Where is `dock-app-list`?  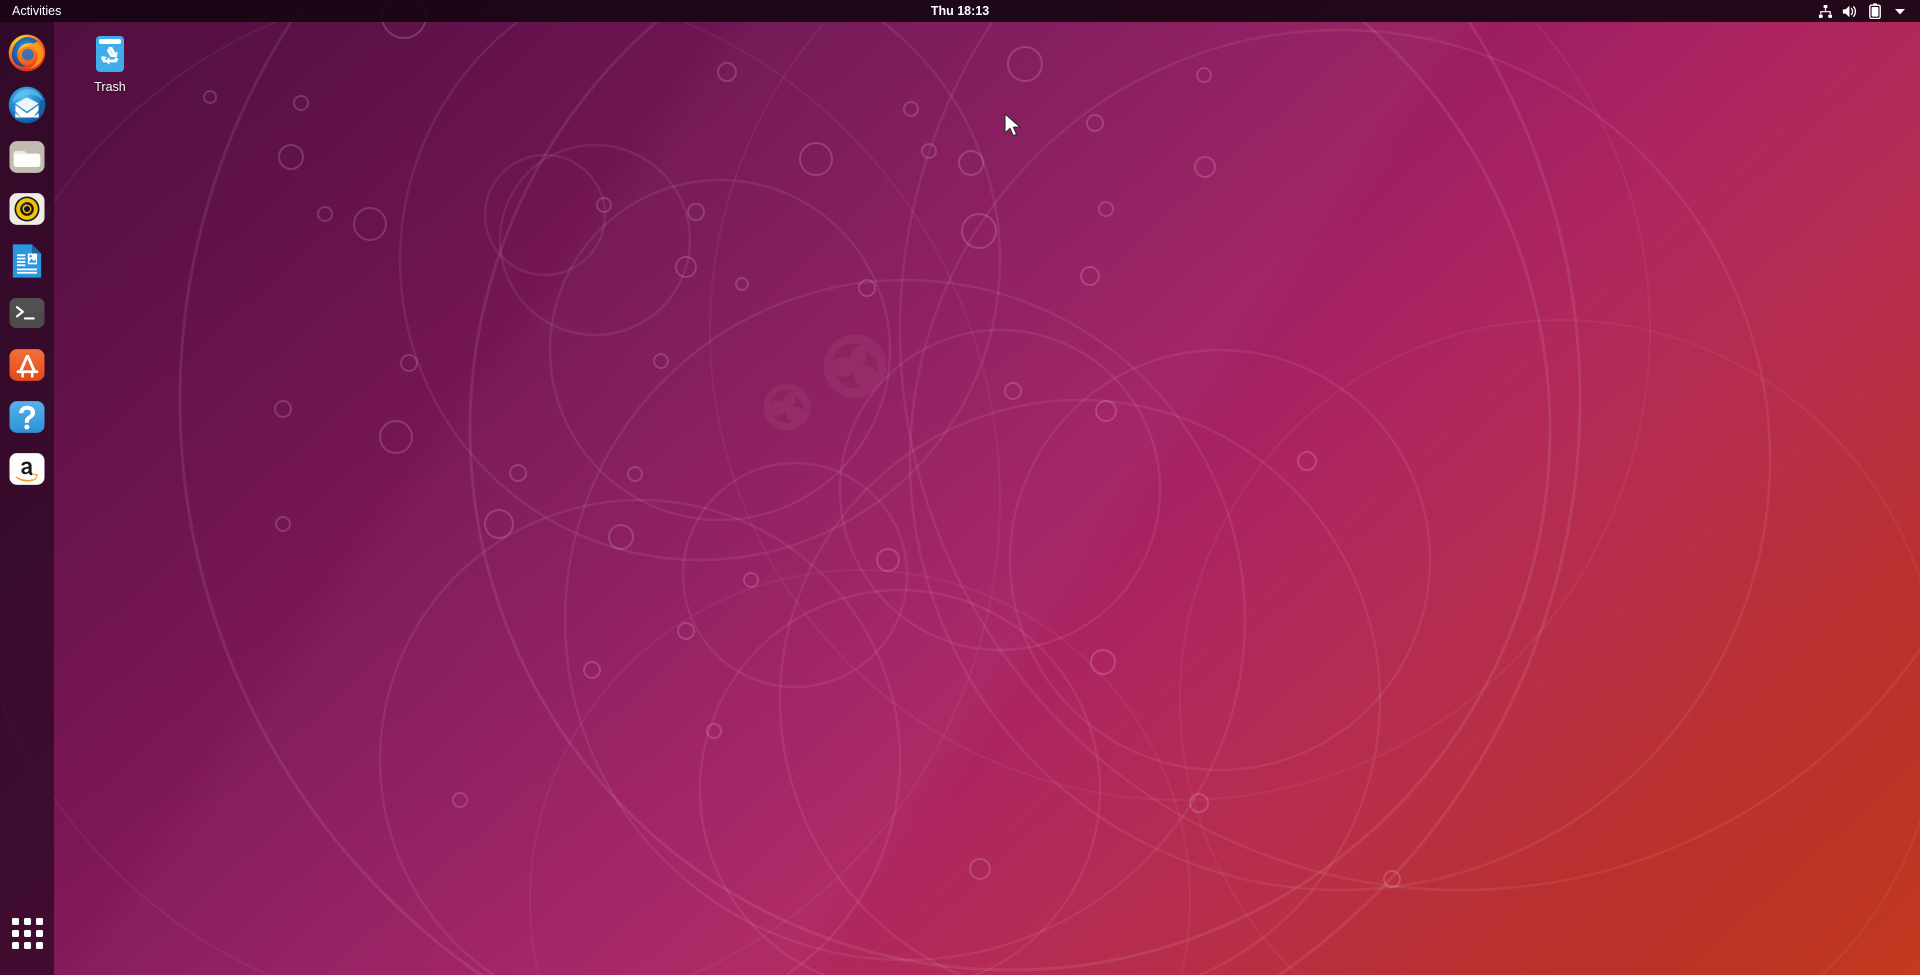
dock-app-list is located at coordinates (27, 261).